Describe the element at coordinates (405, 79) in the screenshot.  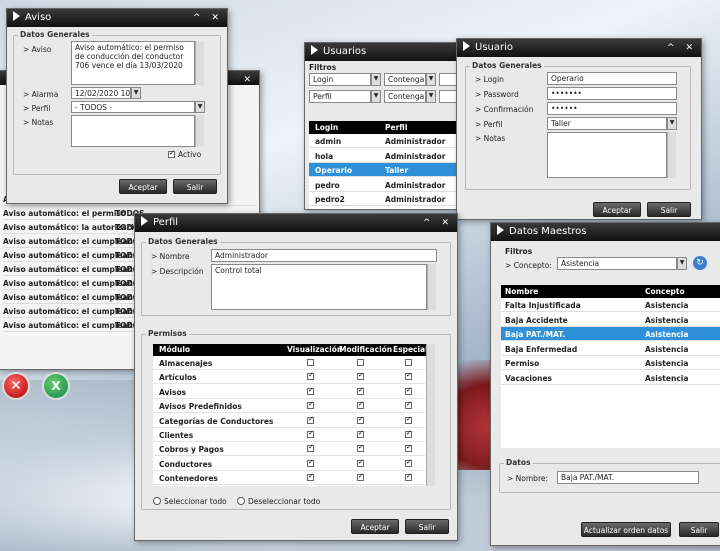
I see `filter1-op-select: Contenga` at that location.